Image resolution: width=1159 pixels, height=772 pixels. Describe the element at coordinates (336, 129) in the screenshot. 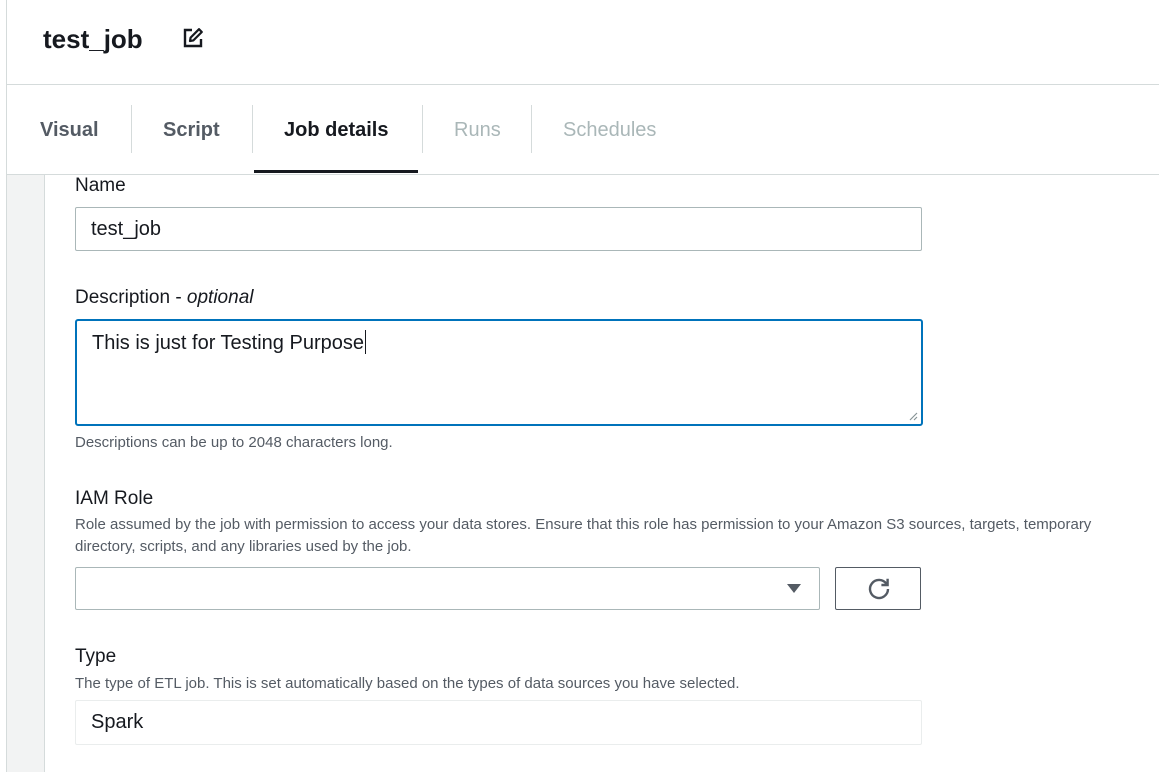

I see `tab-job-details: Job details` at that location.